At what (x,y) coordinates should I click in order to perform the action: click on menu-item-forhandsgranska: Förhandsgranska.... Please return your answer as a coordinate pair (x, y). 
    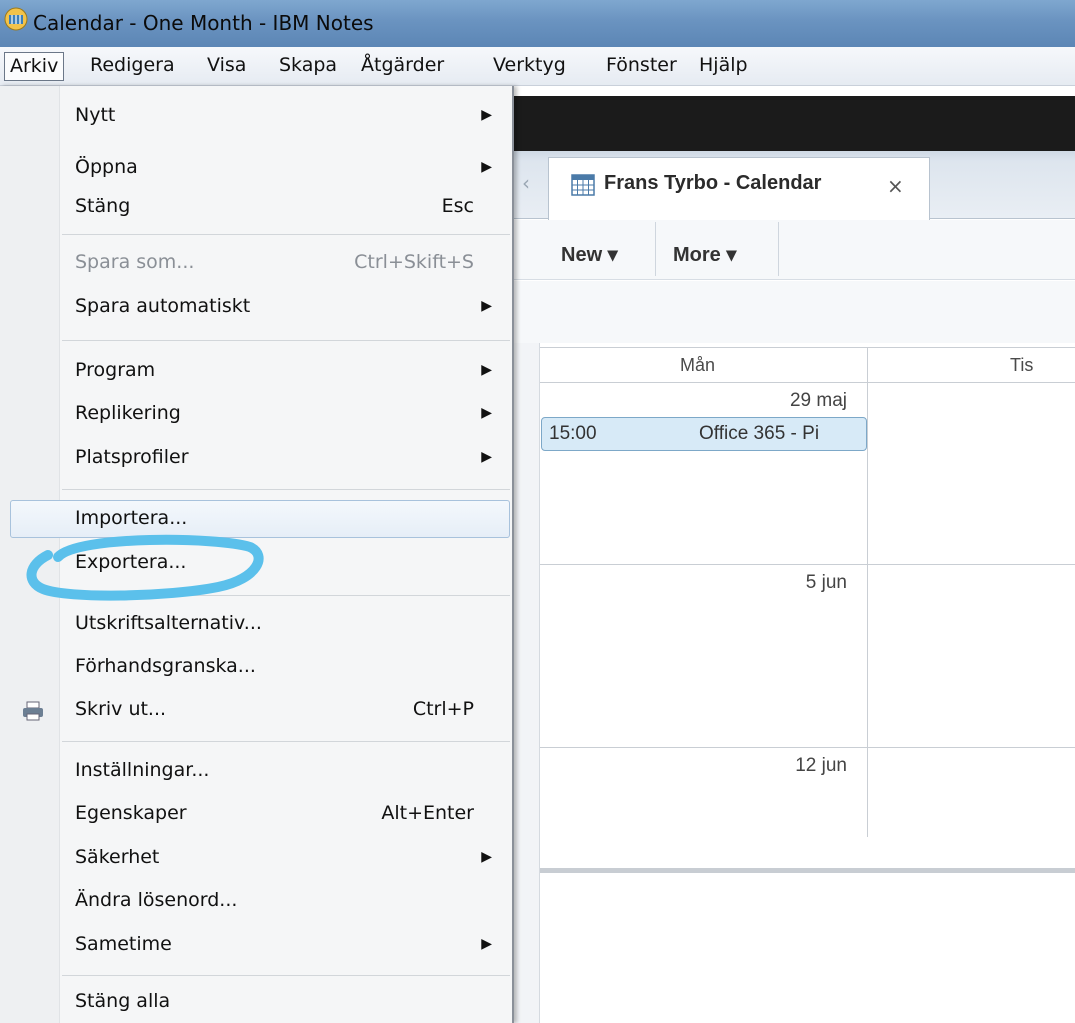
    Looking at the image, I should click on (256, 668).